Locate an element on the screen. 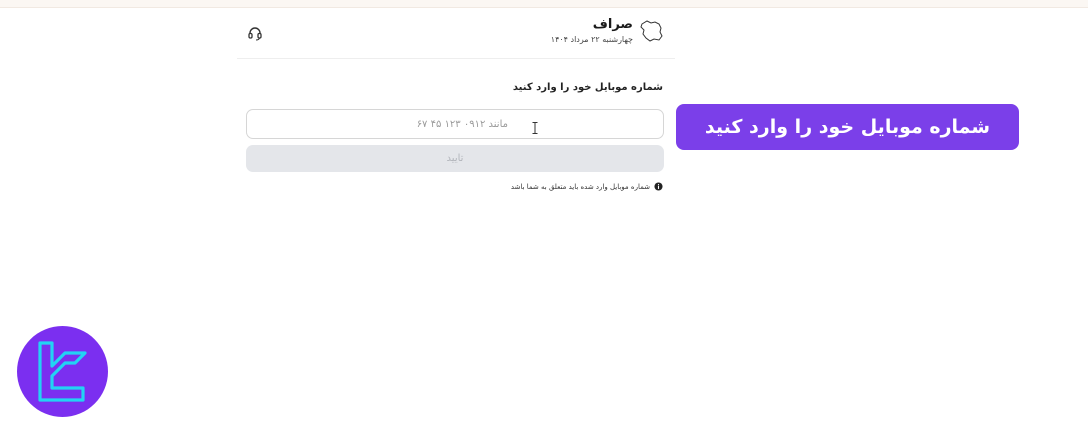 This screenshot has height=432, width=1088. header: صراف چهارشنبه ۲۲ مرداد ۱۴۰۴ is located at coordinates (456, 33).